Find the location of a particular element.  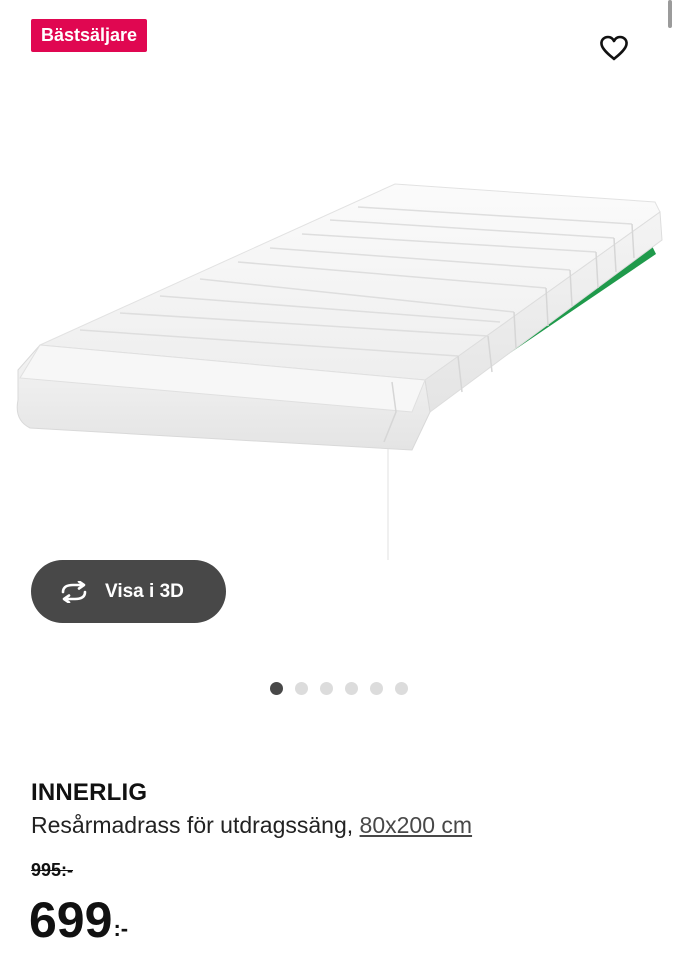

heart-icon is located at coordinates (614, 50).